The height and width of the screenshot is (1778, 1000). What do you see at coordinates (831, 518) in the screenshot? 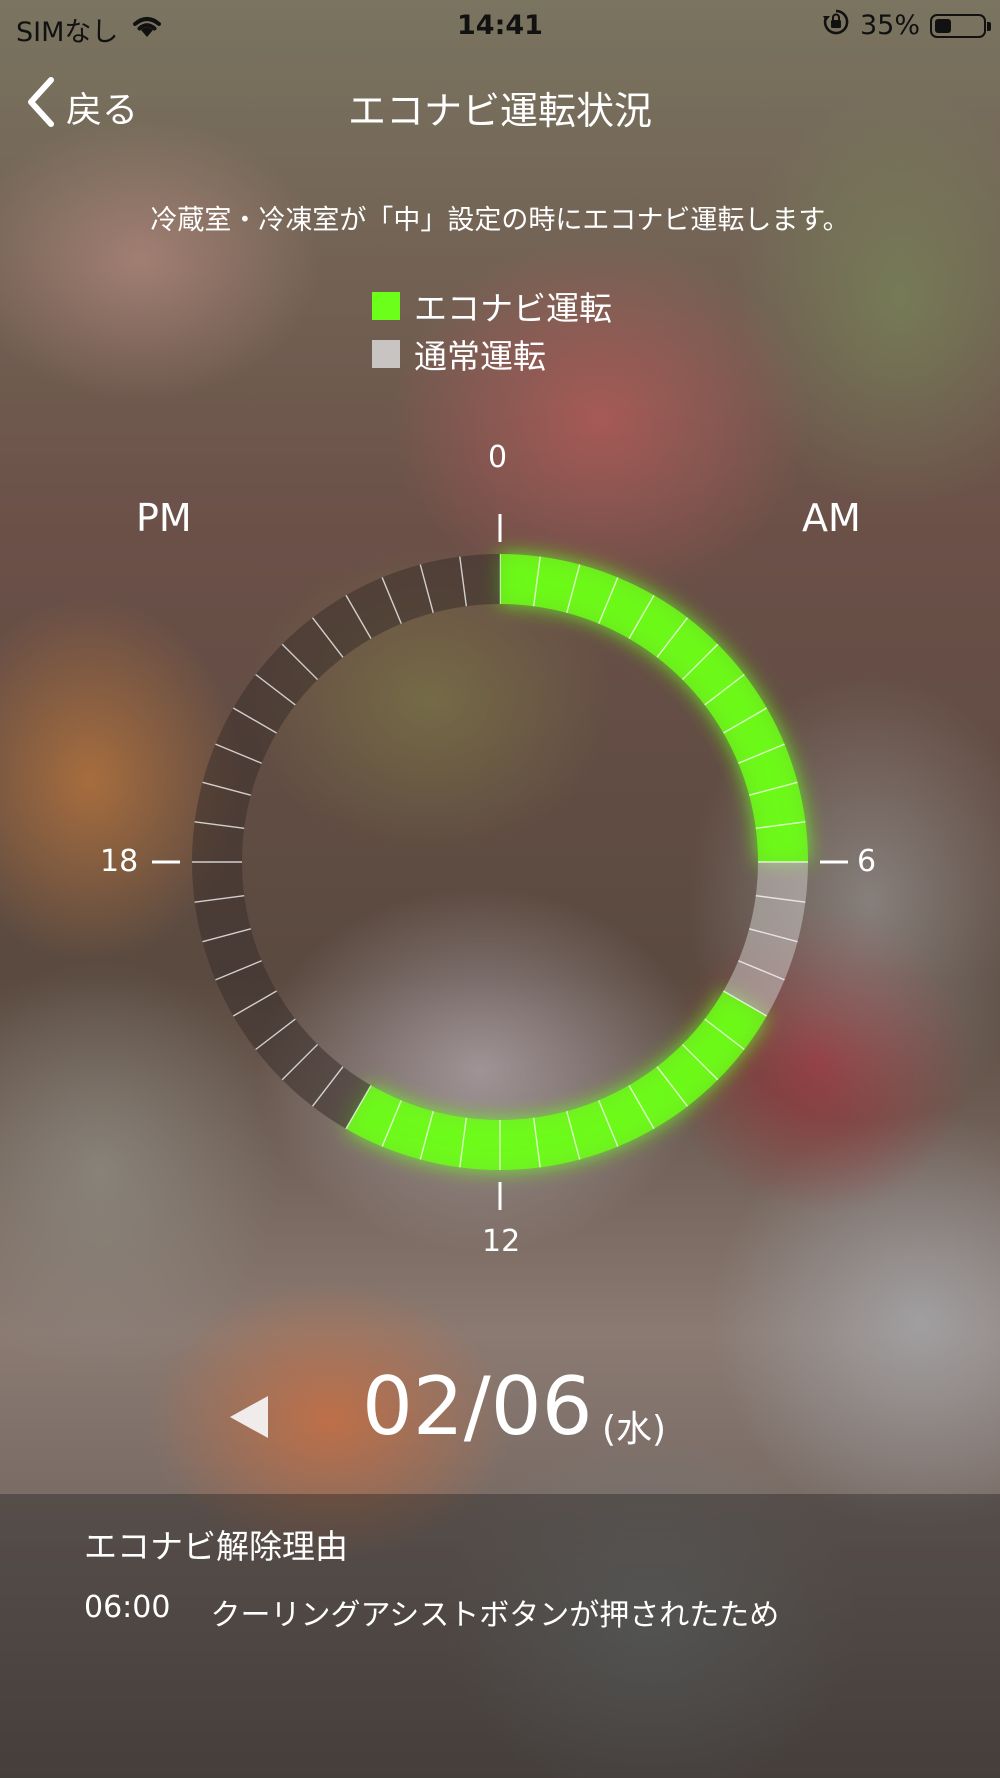
I see `clock-label-am: AM` at bounding box center [831, 518].